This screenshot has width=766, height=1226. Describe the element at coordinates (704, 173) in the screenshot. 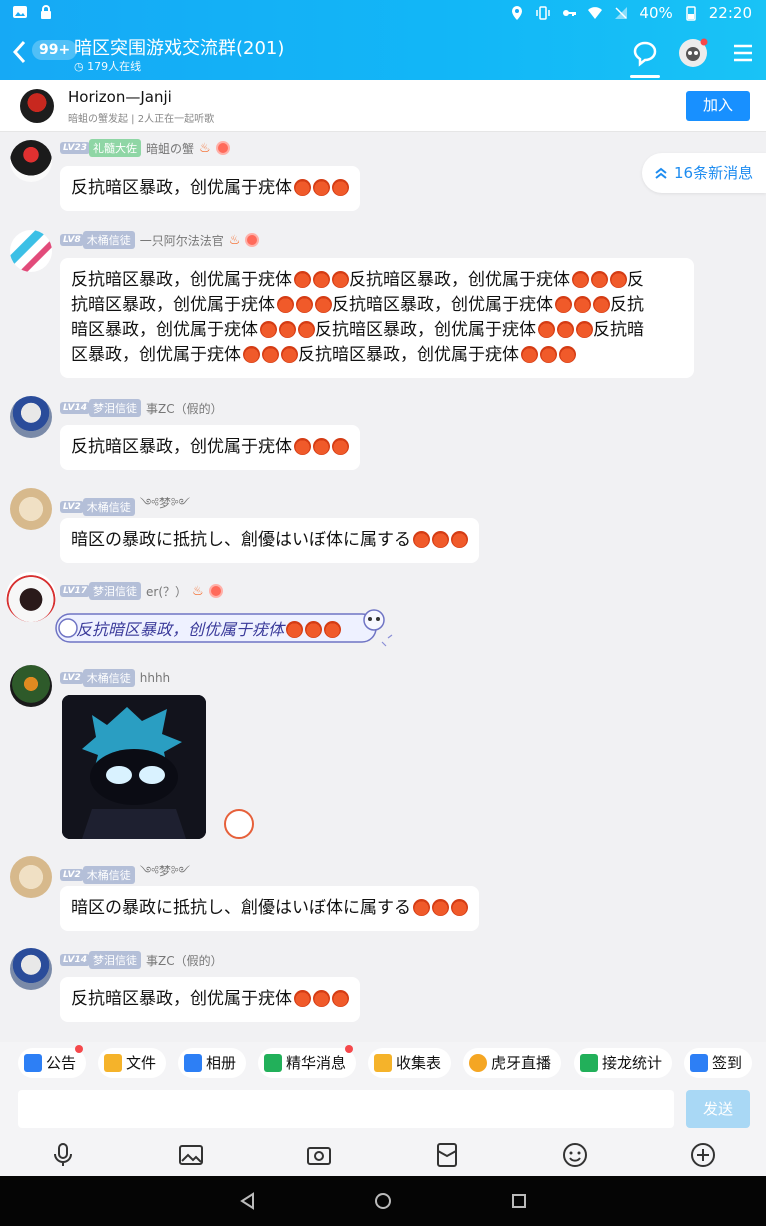

I see `new-messages-button: 16条新消息` at that location.